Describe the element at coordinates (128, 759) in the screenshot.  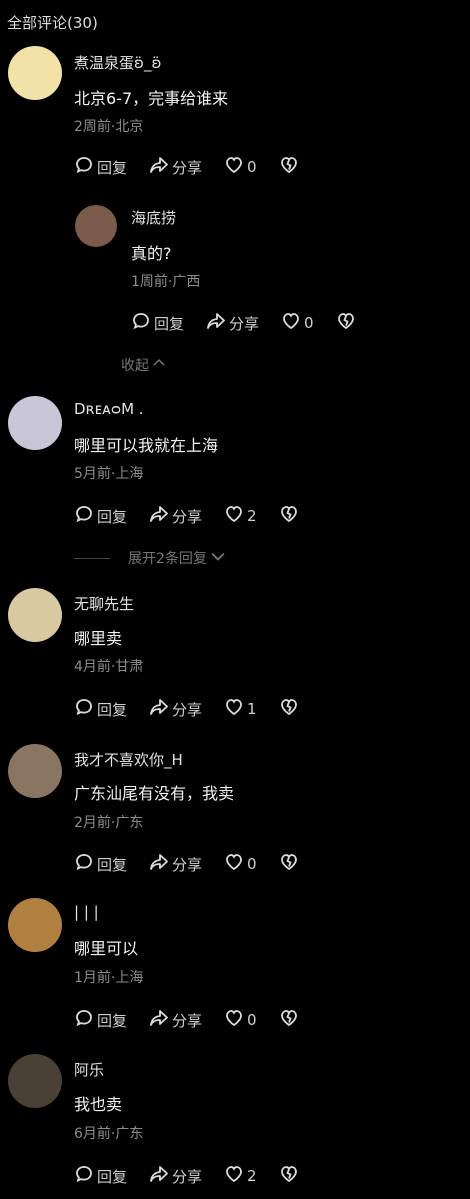
I see `username: 我才不喜欢你_H` at that location.